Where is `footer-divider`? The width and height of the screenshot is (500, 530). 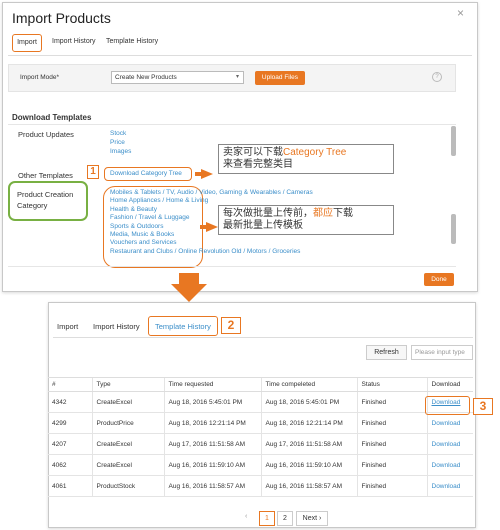
footer-divider is located at coordinates (232, 266).